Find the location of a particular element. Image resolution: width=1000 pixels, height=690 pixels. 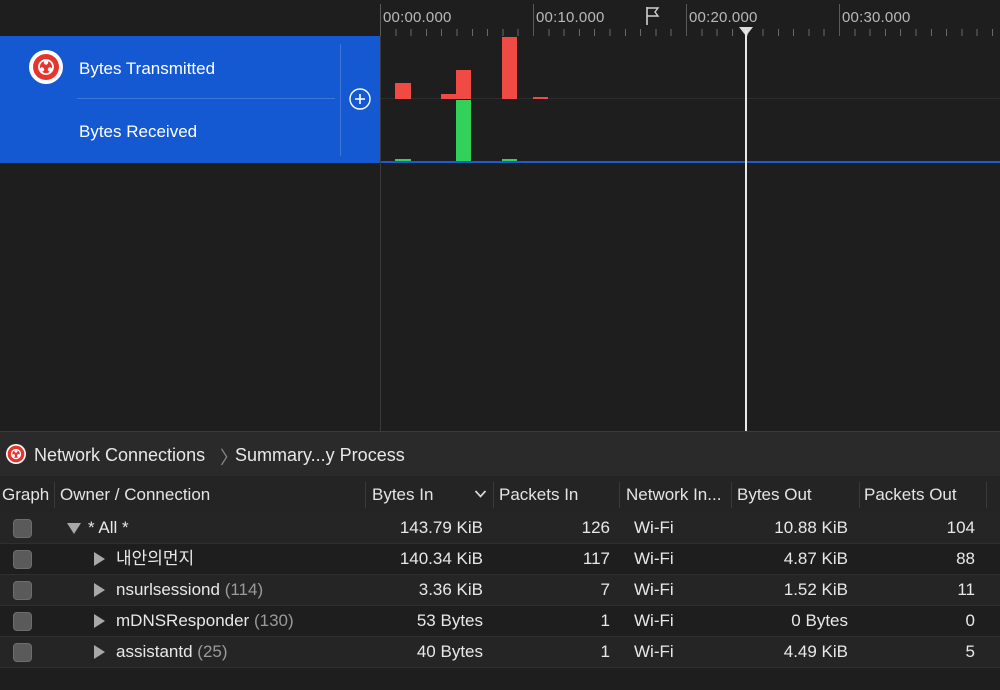

received-bar is located at coordinates (463, 130).